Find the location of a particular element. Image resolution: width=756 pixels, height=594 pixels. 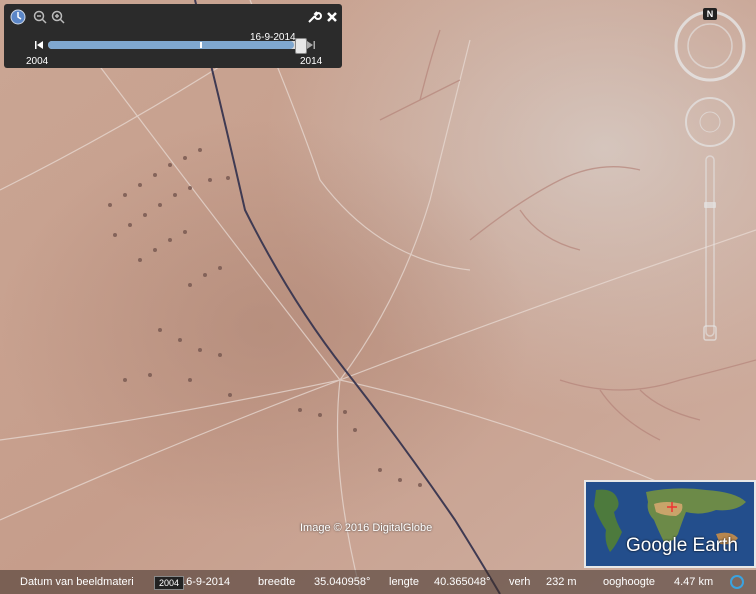

streaming-globe-icon is located at coordinates (737, 582).